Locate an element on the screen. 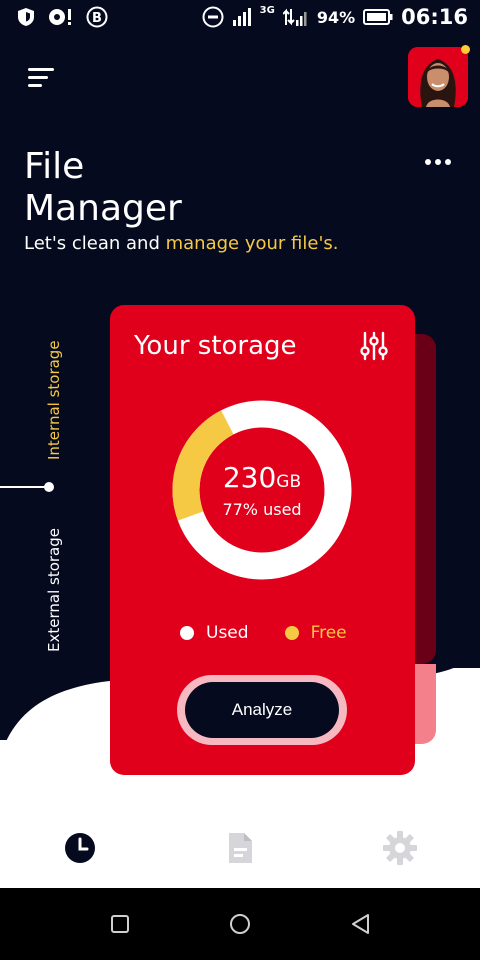 The height and width of the screenshot is (960, 480). avatar is located at coordinates (438, 77).